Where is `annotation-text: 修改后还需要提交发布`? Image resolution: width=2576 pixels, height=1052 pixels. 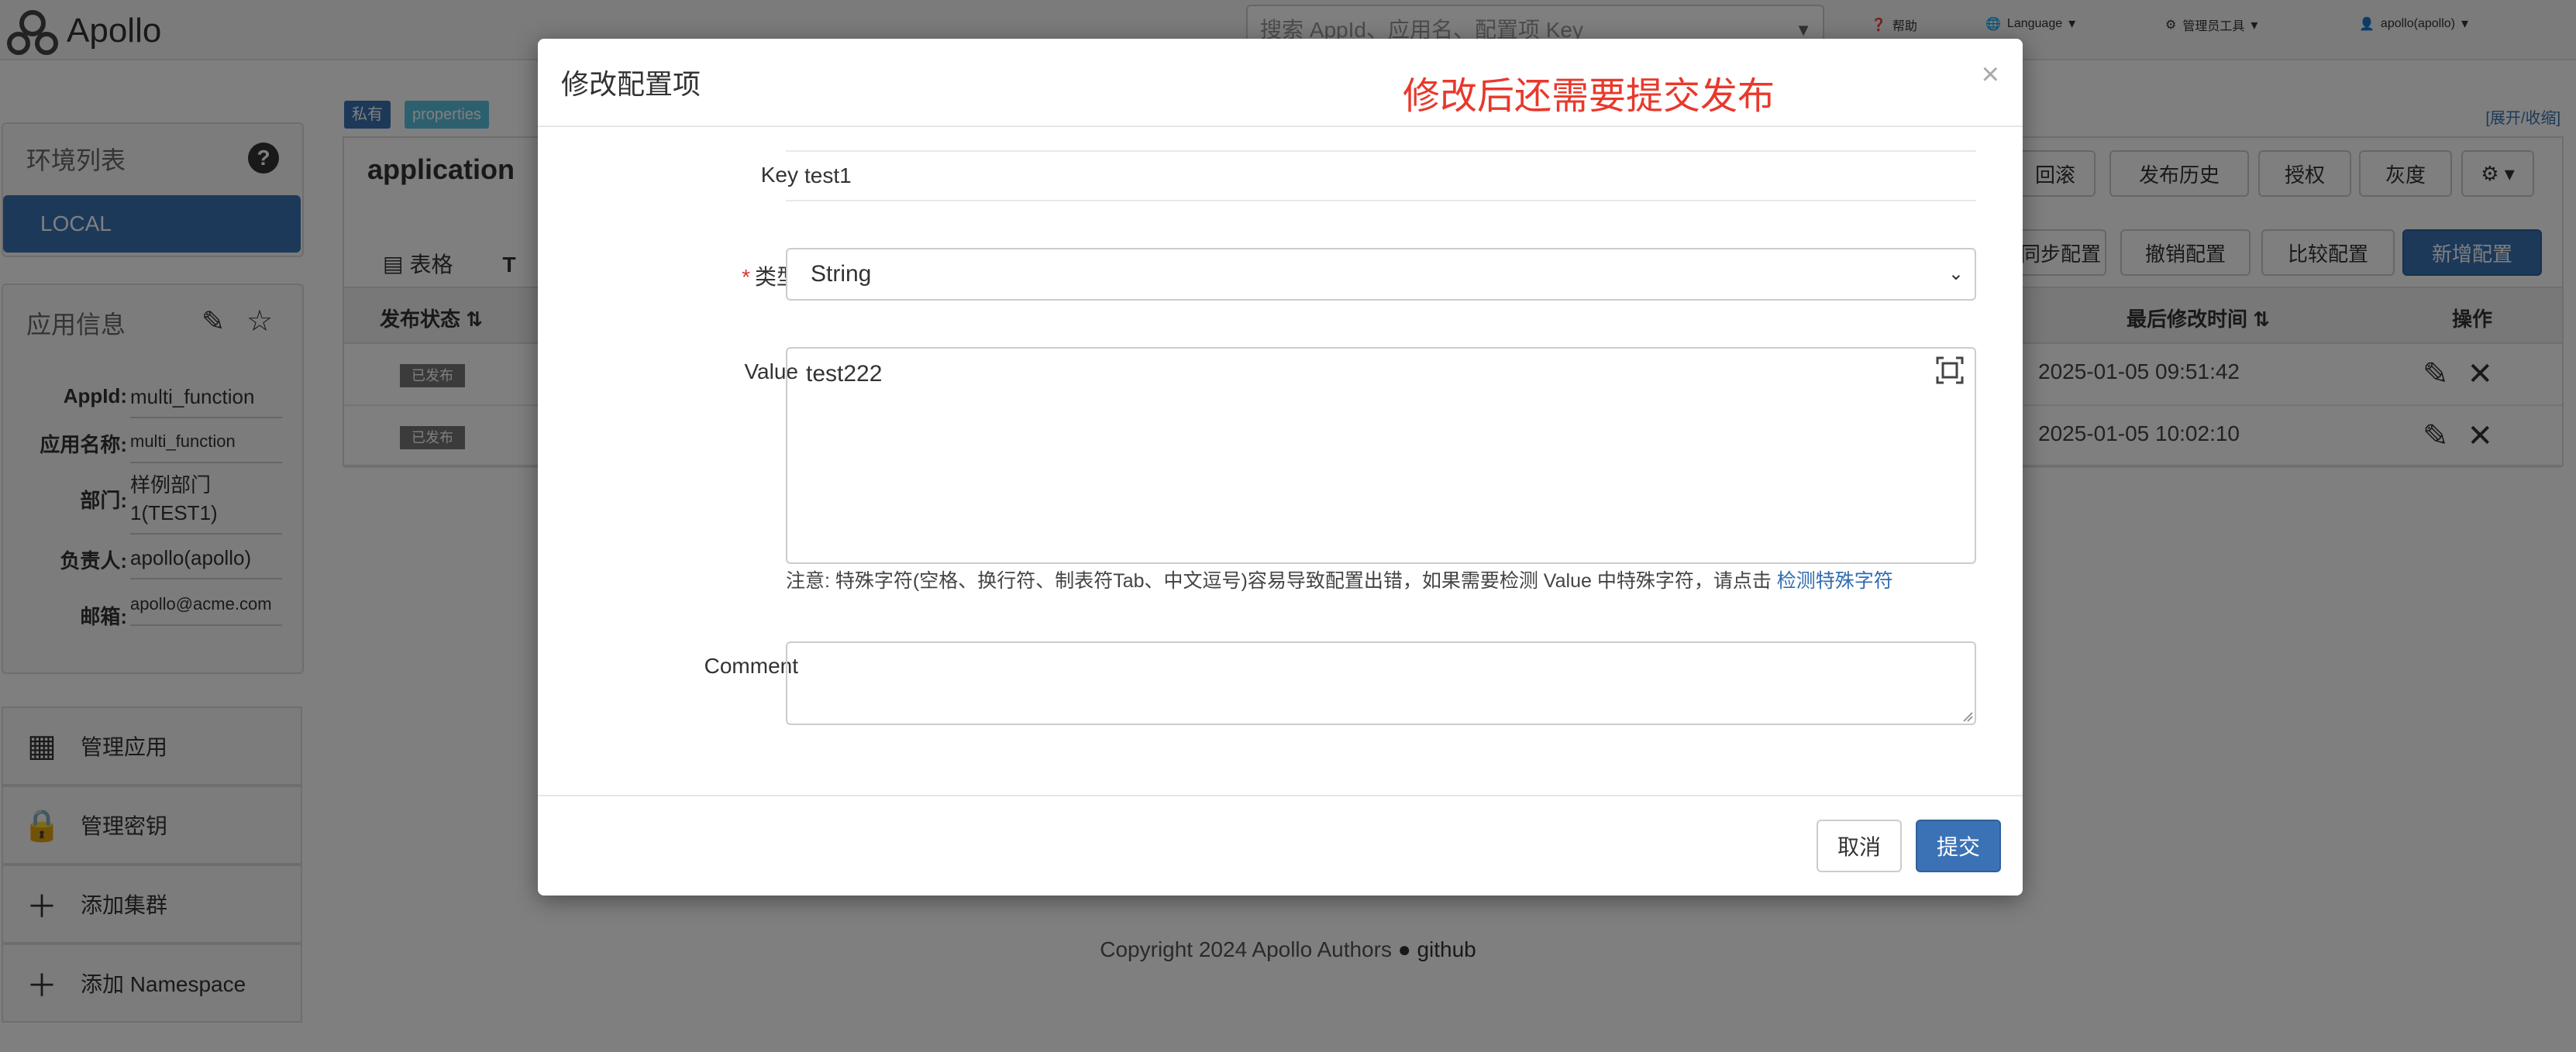
annotation-text: 修改后还需要提交发布 is located at coordinates (1589, 97).